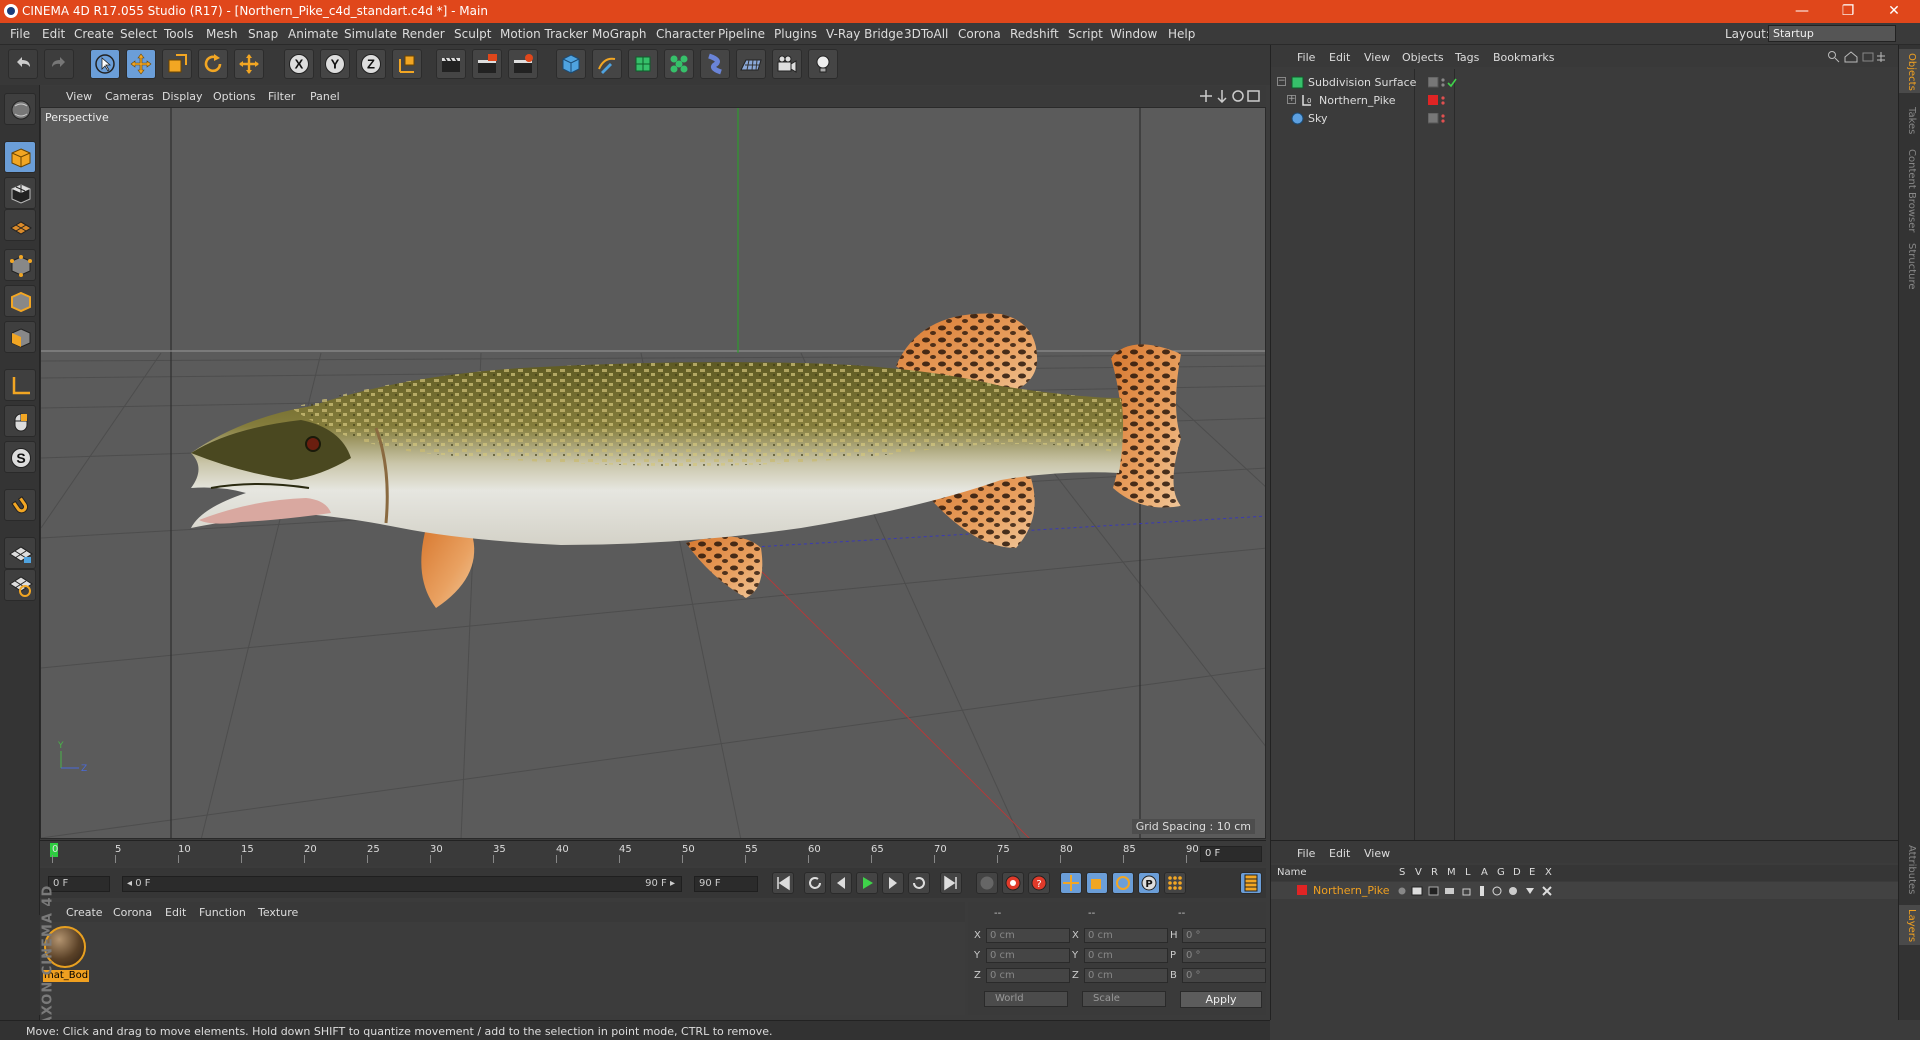 This screenshot has width=1920, height=1040. I want to click on position-y-field: 0 cm, so click(1028, 955).